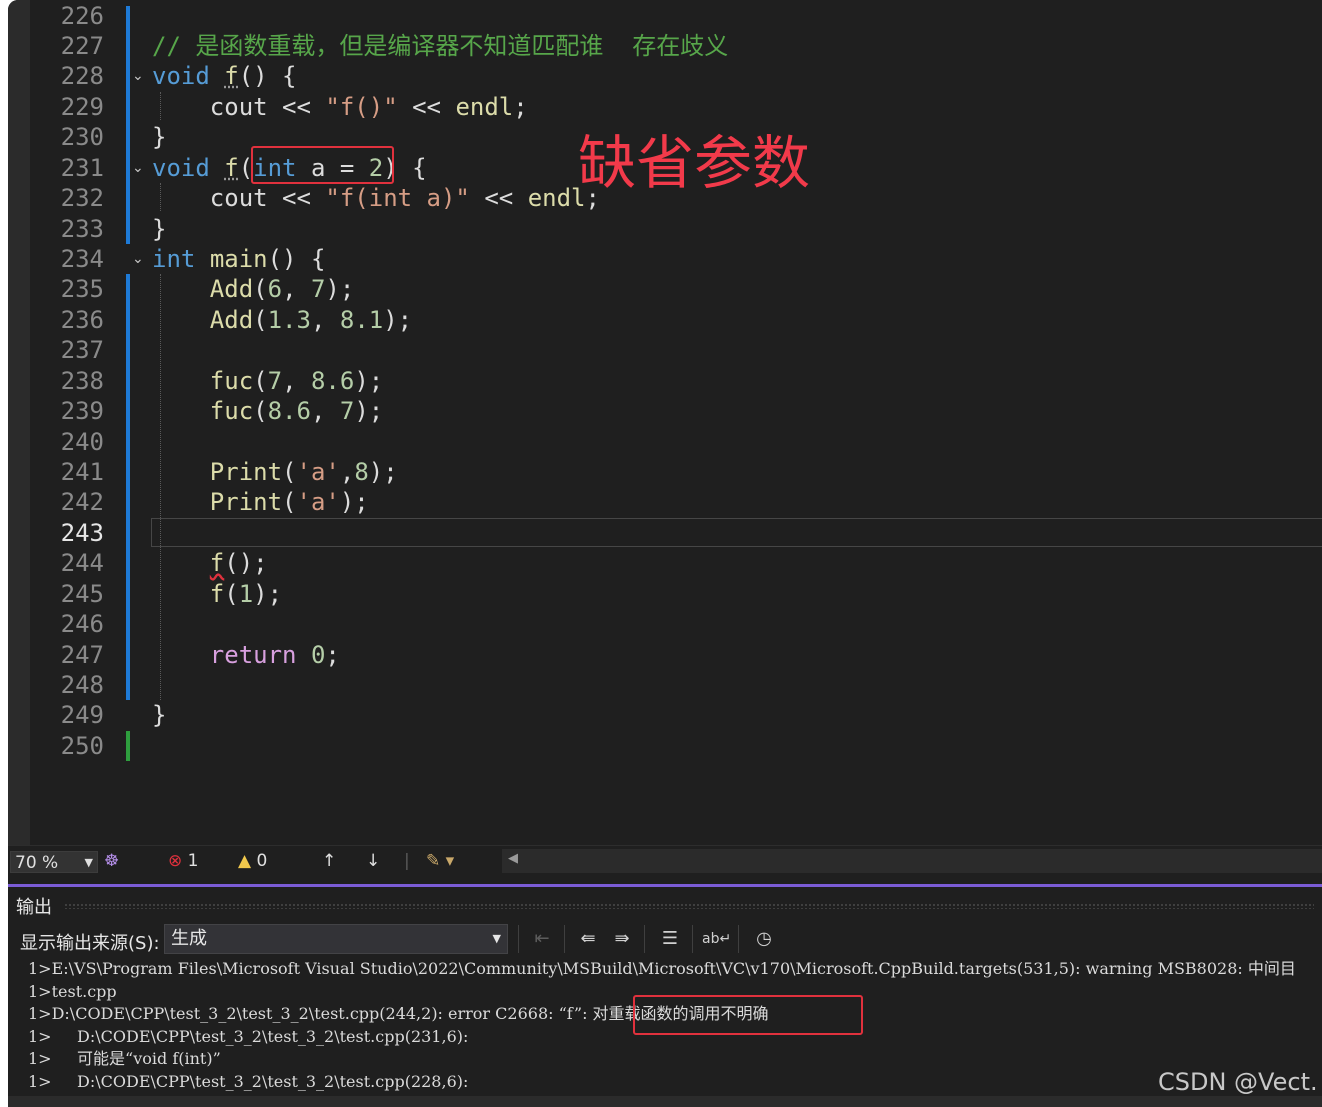  What do you see at coordinates (289, 502) in the screenshot?
I see `code-line: Print('a');` at bounding box center [289, 502].